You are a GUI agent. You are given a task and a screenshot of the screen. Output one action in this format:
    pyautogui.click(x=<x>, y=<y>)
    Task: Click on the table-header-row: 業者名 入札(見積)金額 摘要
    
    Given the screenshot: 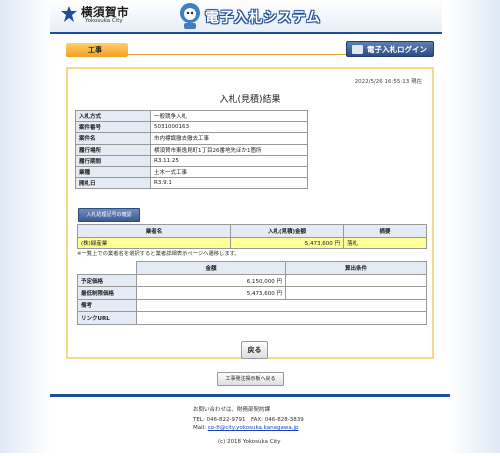 What is the action you would take?
    pyautogui.click(x=252, y=231)
    